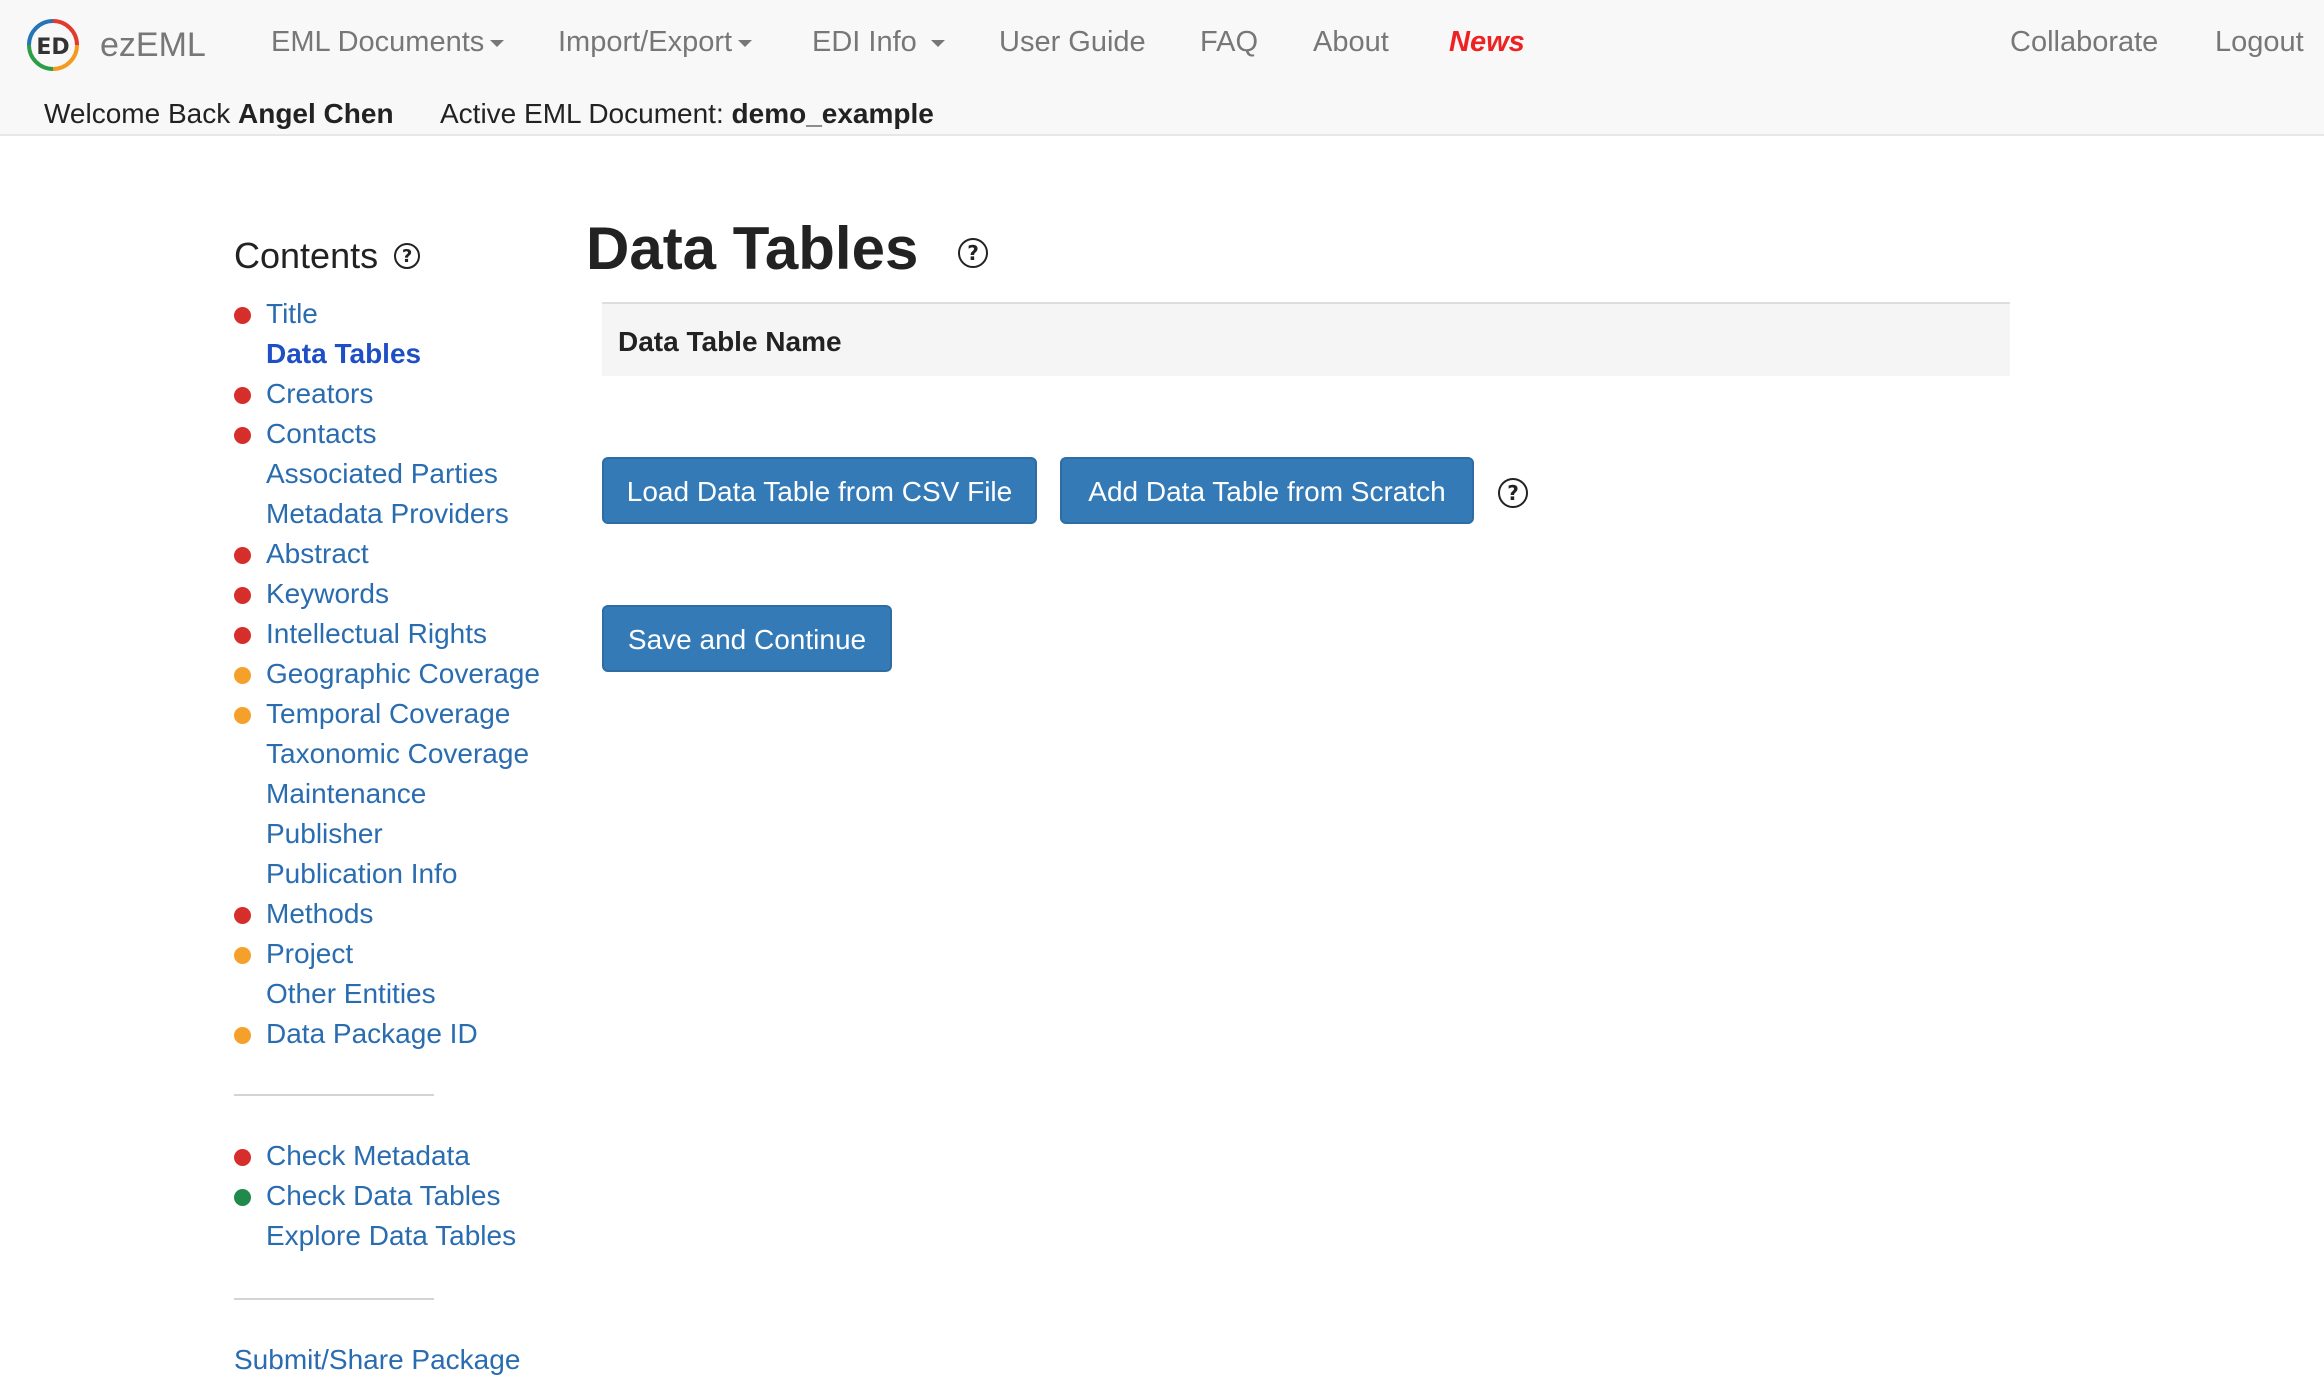 This screenshot has width=2324, height=1394. Describe the element at coordinates (1072, 42) in the screenshot. I see `nav-user-guide: User Guide` at that location.